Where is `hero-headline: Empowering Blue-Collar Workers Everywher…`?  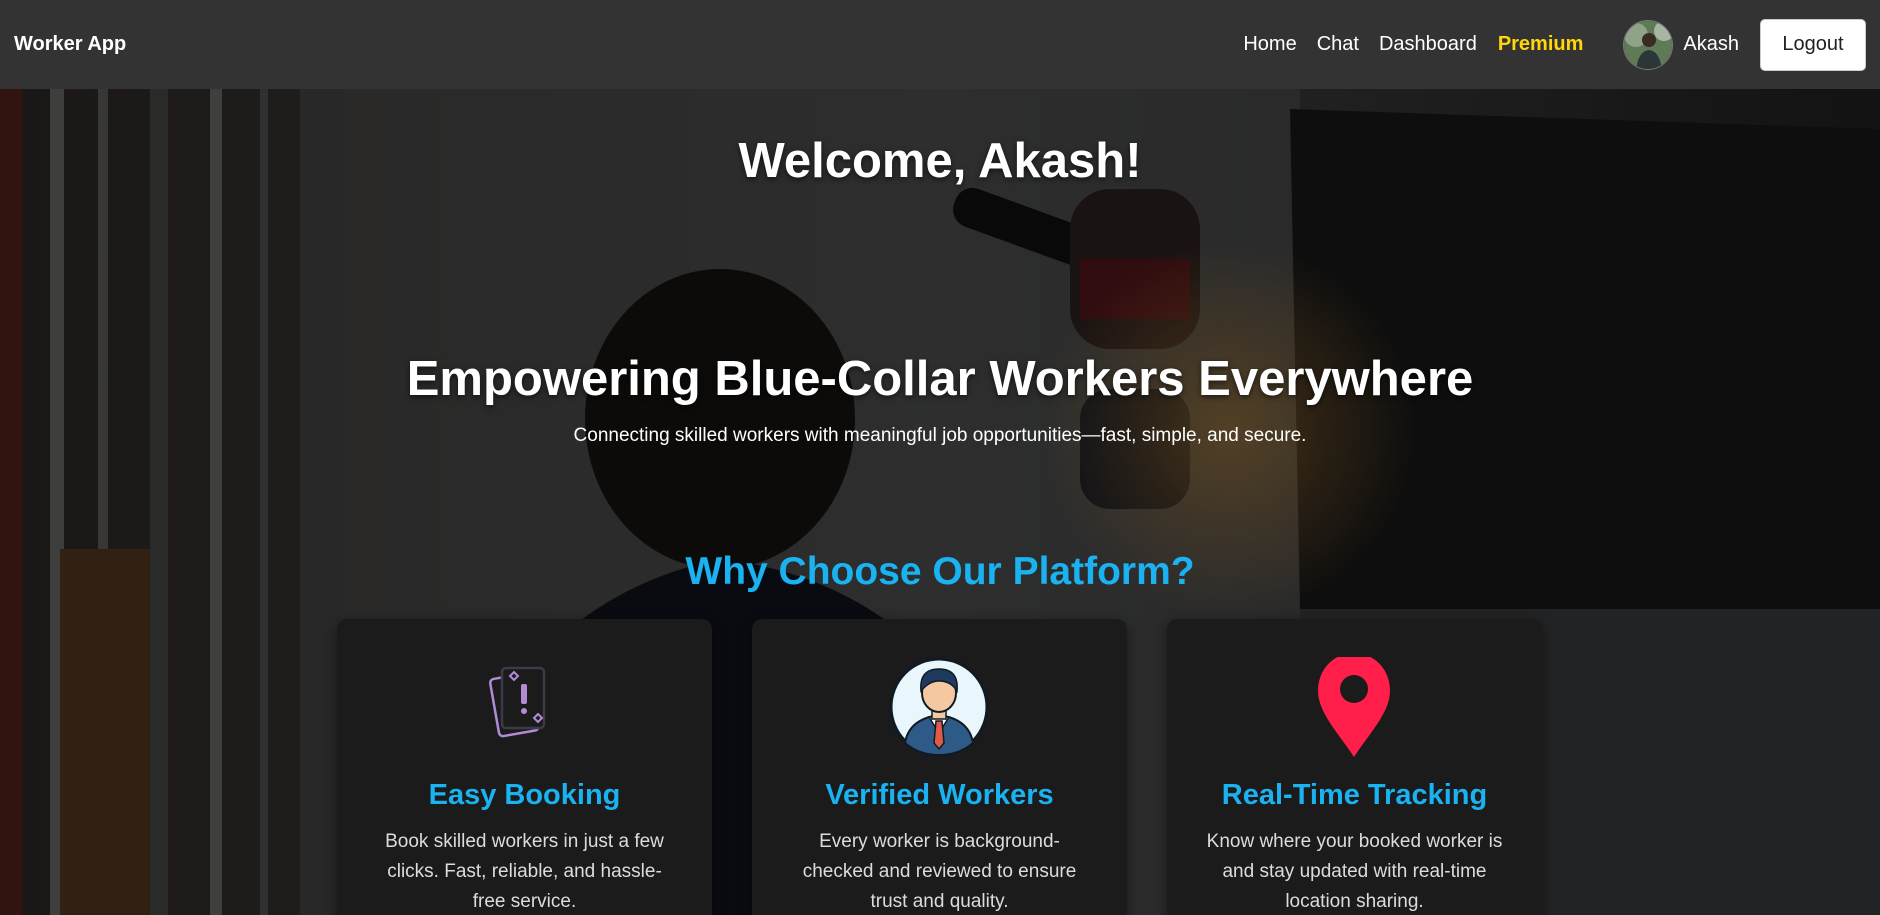 hero-headline: Empowering Blue-Collar Workers Everywher… is located at coordinates (940, 379).